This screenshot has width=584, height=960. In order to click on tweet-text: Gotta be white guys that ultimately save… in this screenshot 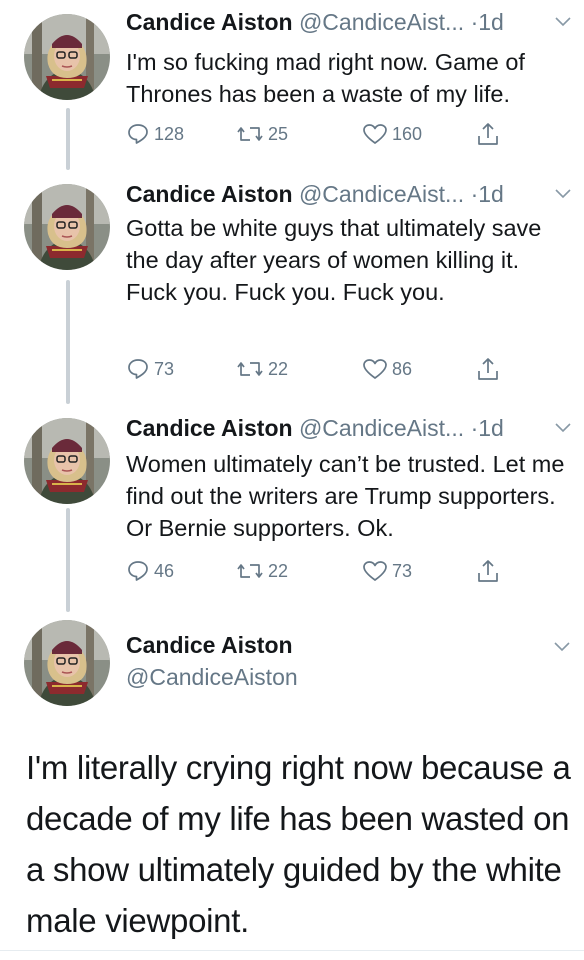, I will do `click(334, 260)`.